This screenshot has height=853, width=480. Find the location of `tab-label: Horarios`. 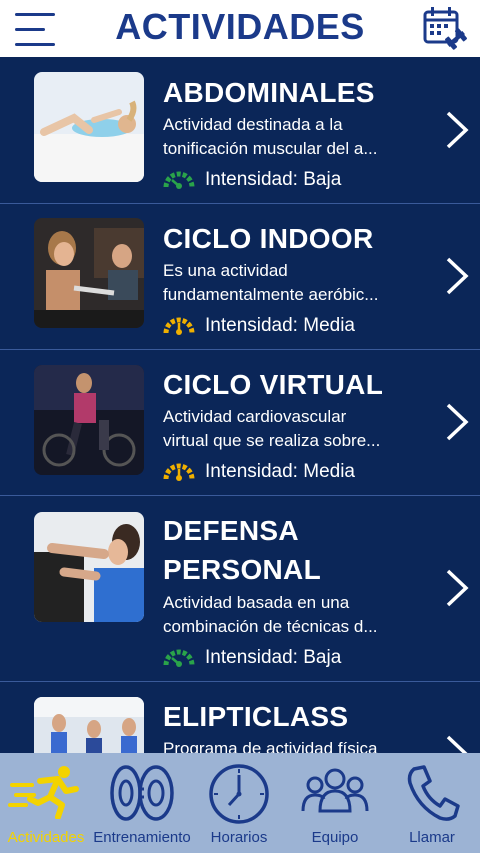

tab-label: Horarios is located at coordinates (239, 837).